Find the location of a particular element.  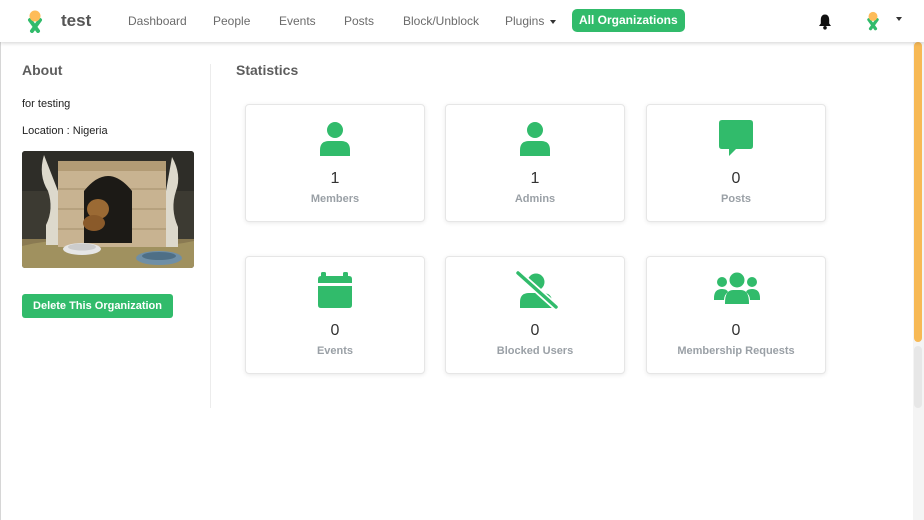

membership-requests-label: Membership Requests is located at coordinates (736, 351).